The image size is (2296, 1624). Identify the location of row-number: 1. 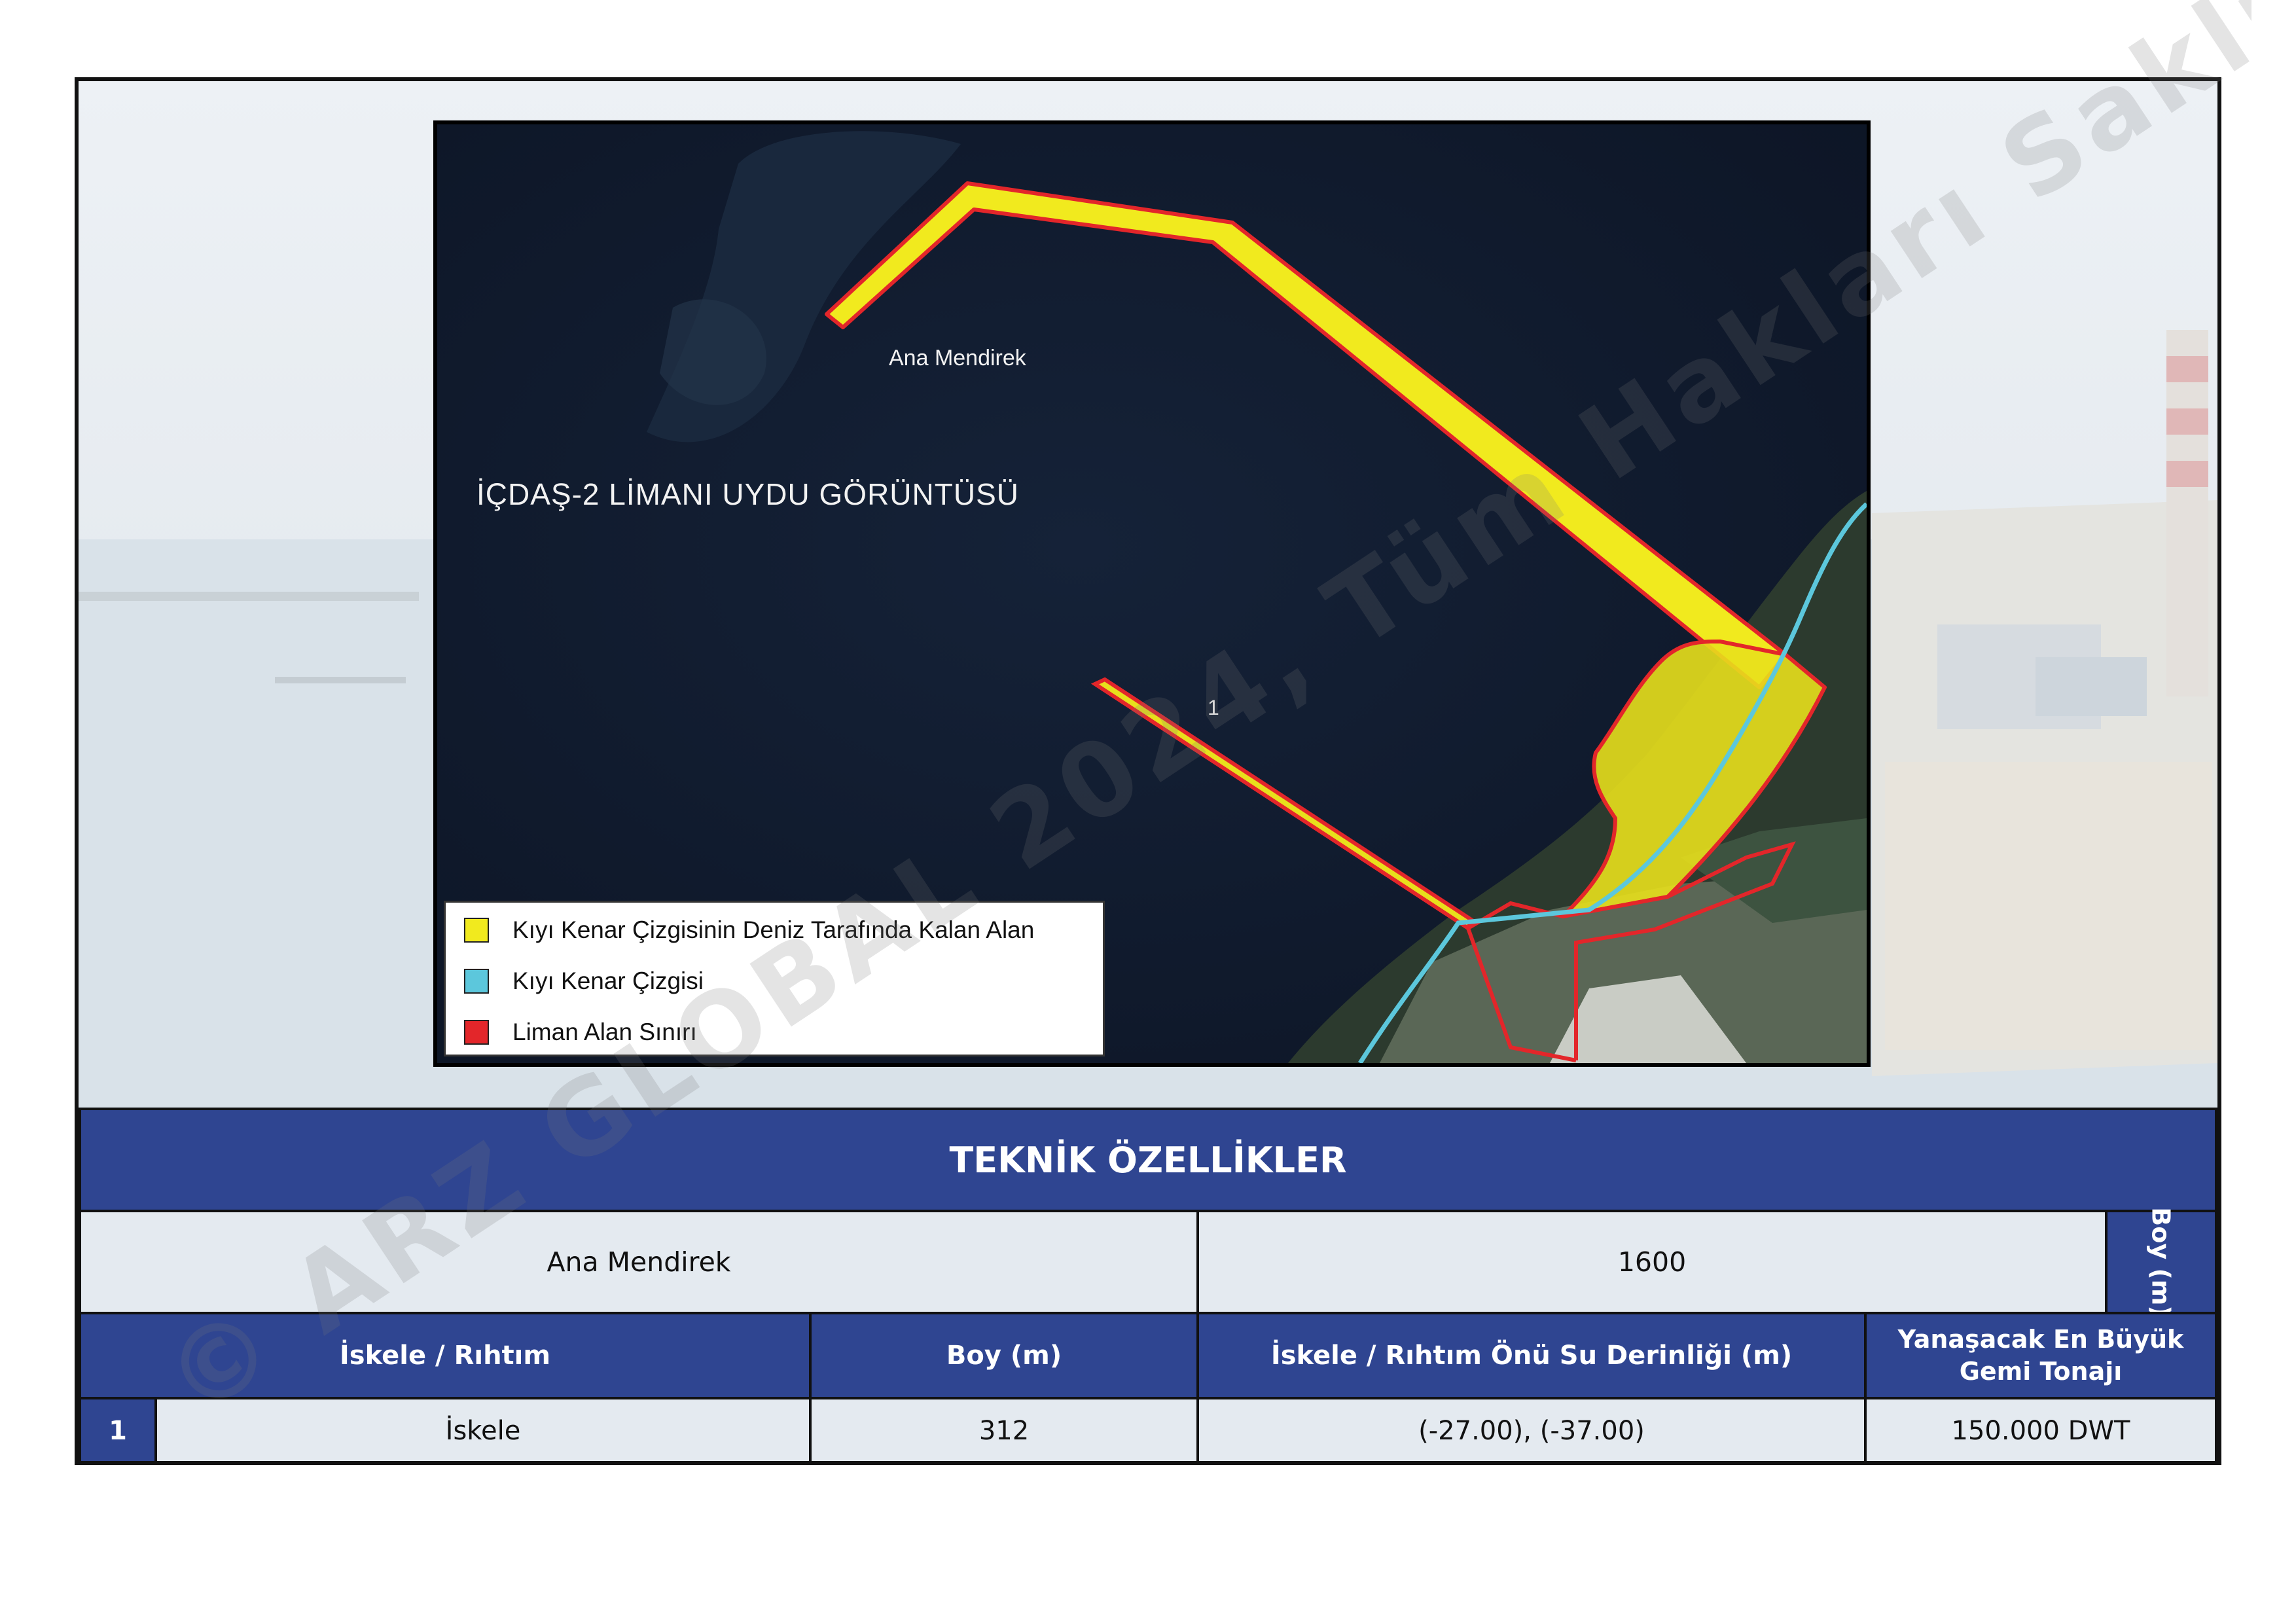
(118, 1429).